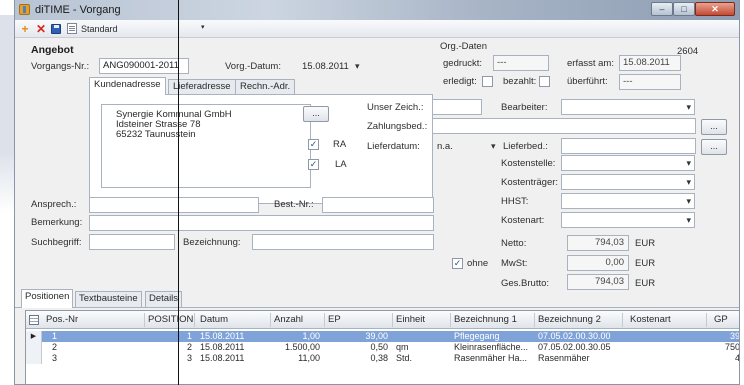  What do you see at coordinates (520, 81) in the screenshot?
I see `bezahlt-label: bezahlt:` at bounding box center [520, 81].